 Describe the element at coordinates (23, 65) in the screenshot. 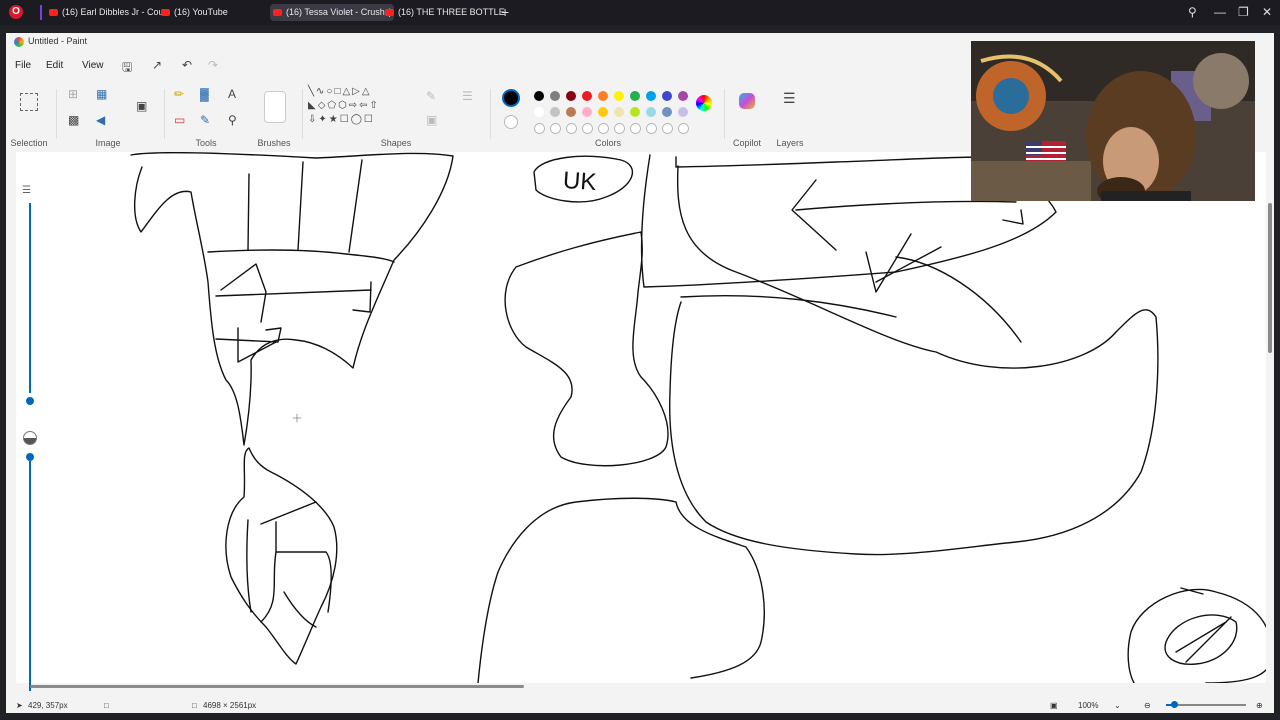

I see `menu-file: File` at that location.